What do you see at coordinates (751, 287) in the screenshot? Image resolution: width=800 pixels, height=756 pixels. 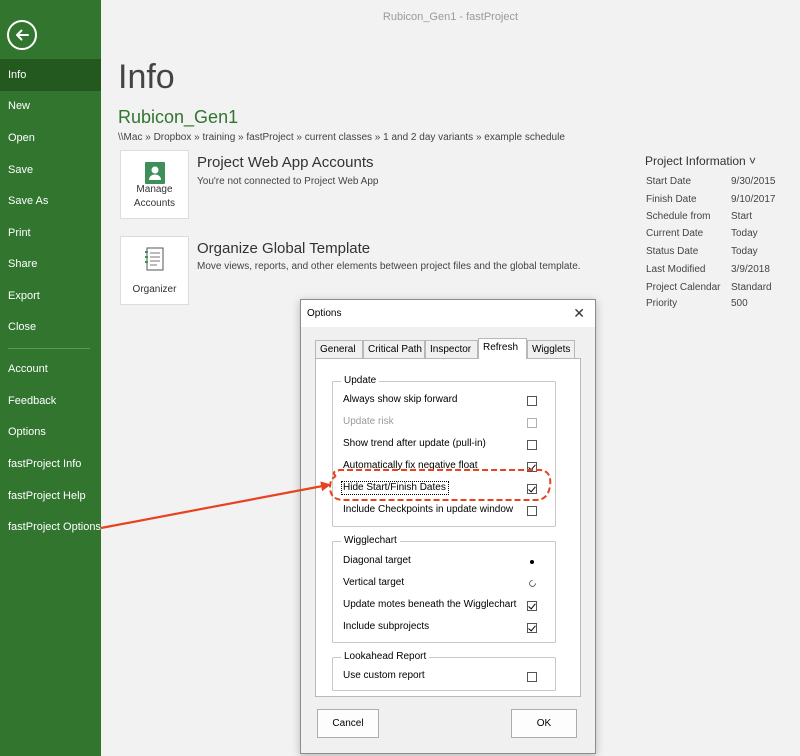 I see `project-info-value: Standard` at bounding box center [751, 287].